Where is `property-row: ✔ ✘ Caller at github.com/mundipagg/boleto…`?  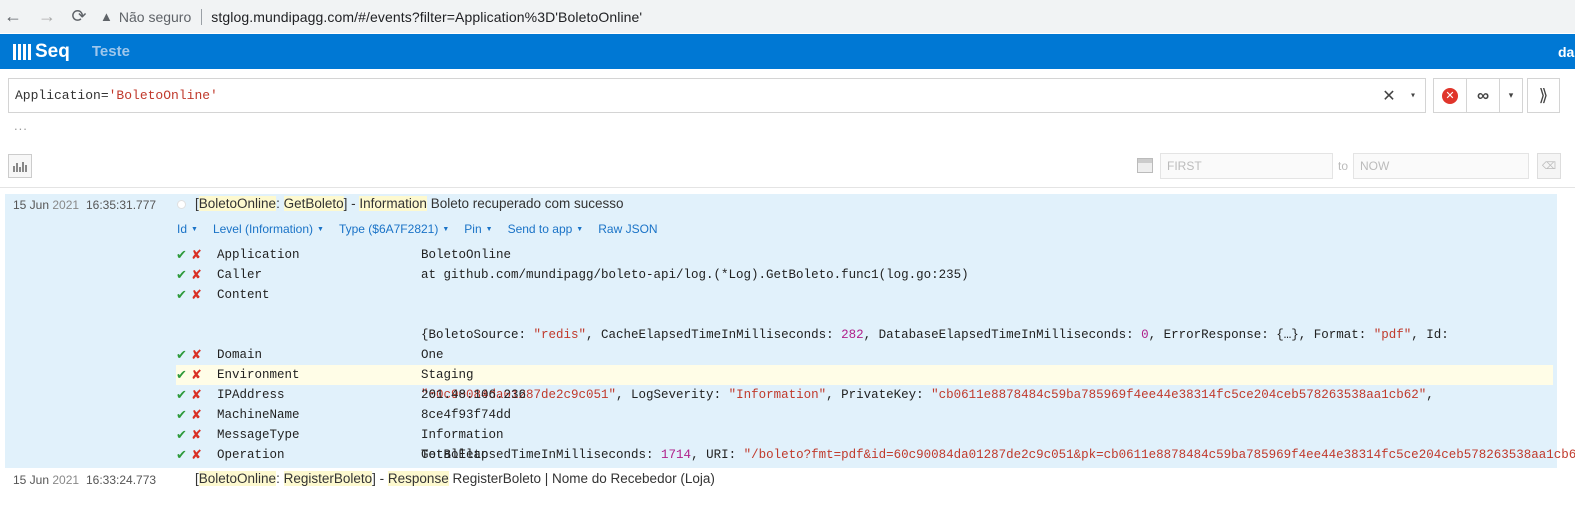 property-row: ✔ ✘ Caller at github.com/mundipagg/boleto… is located at coordinates (864, 275).